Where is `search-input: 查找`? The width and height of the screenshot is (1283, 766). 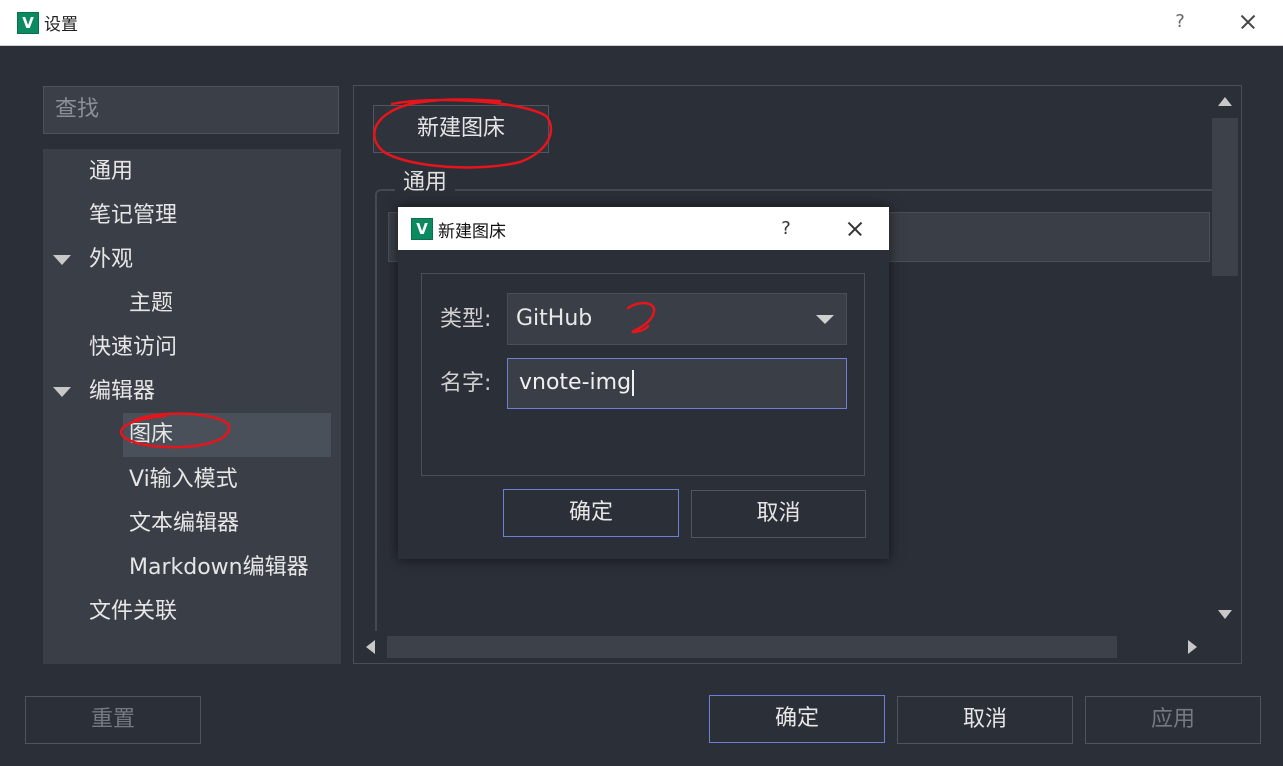 search-input: 查找 is located at coordinates (191, 110).